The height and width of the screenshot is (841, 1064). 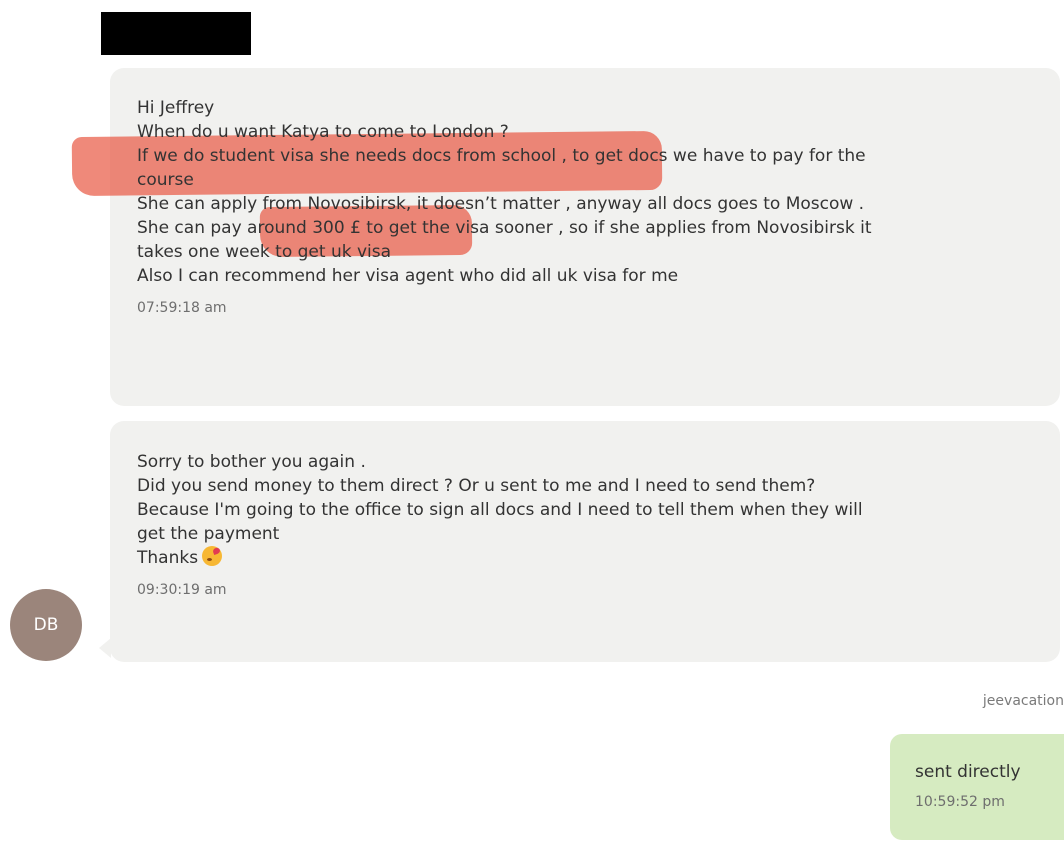 What do you see at coordinates (105, 648) in the screenshot?
I see `bubble-tail` at bounding box center [105, 648].